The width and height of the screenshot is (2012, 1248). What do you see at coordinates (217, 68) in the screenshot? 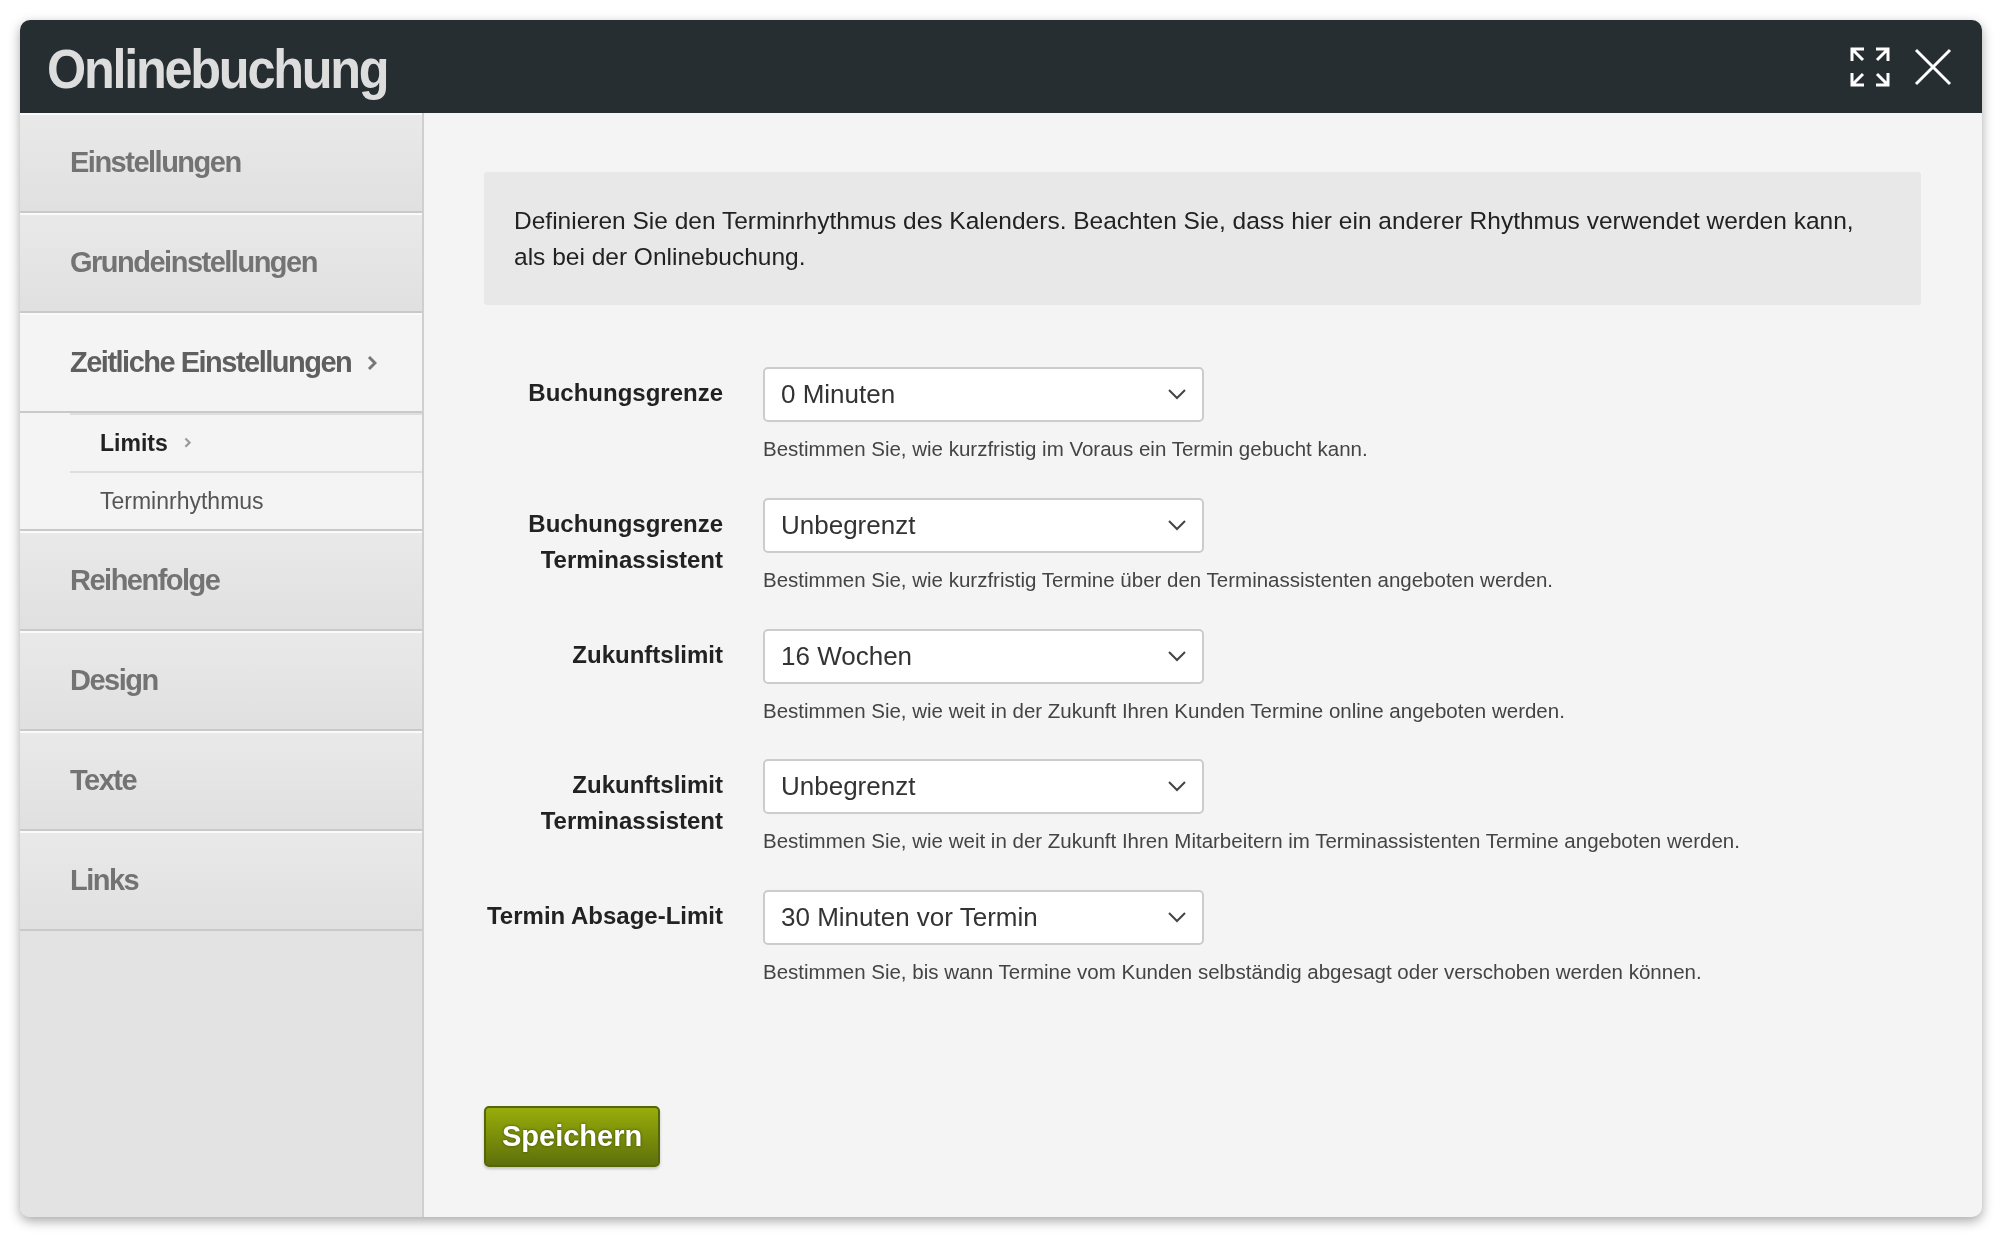
I see `window-title: Onlinebuchung` at bounding box center [217, 68].